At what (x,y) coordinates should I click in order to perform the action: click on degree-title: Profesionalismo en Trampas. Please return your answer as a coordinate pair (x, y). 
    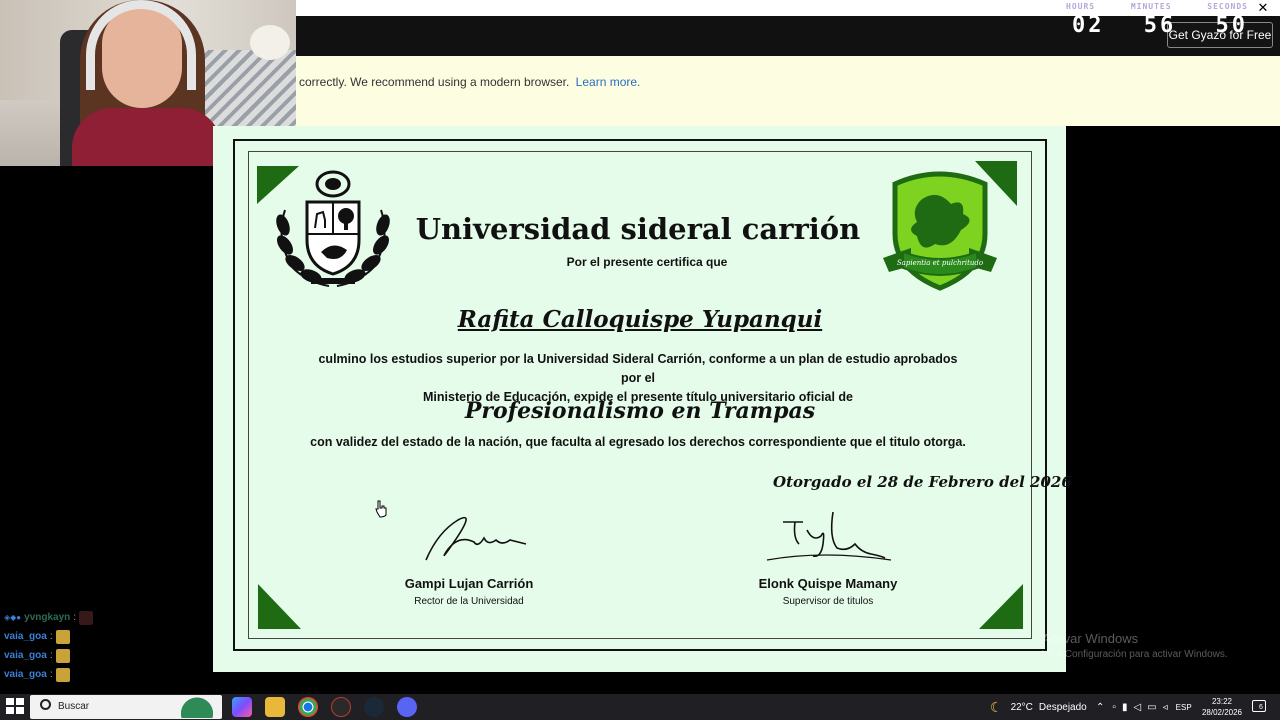
    Looking at the image, I should click on (640, 411).